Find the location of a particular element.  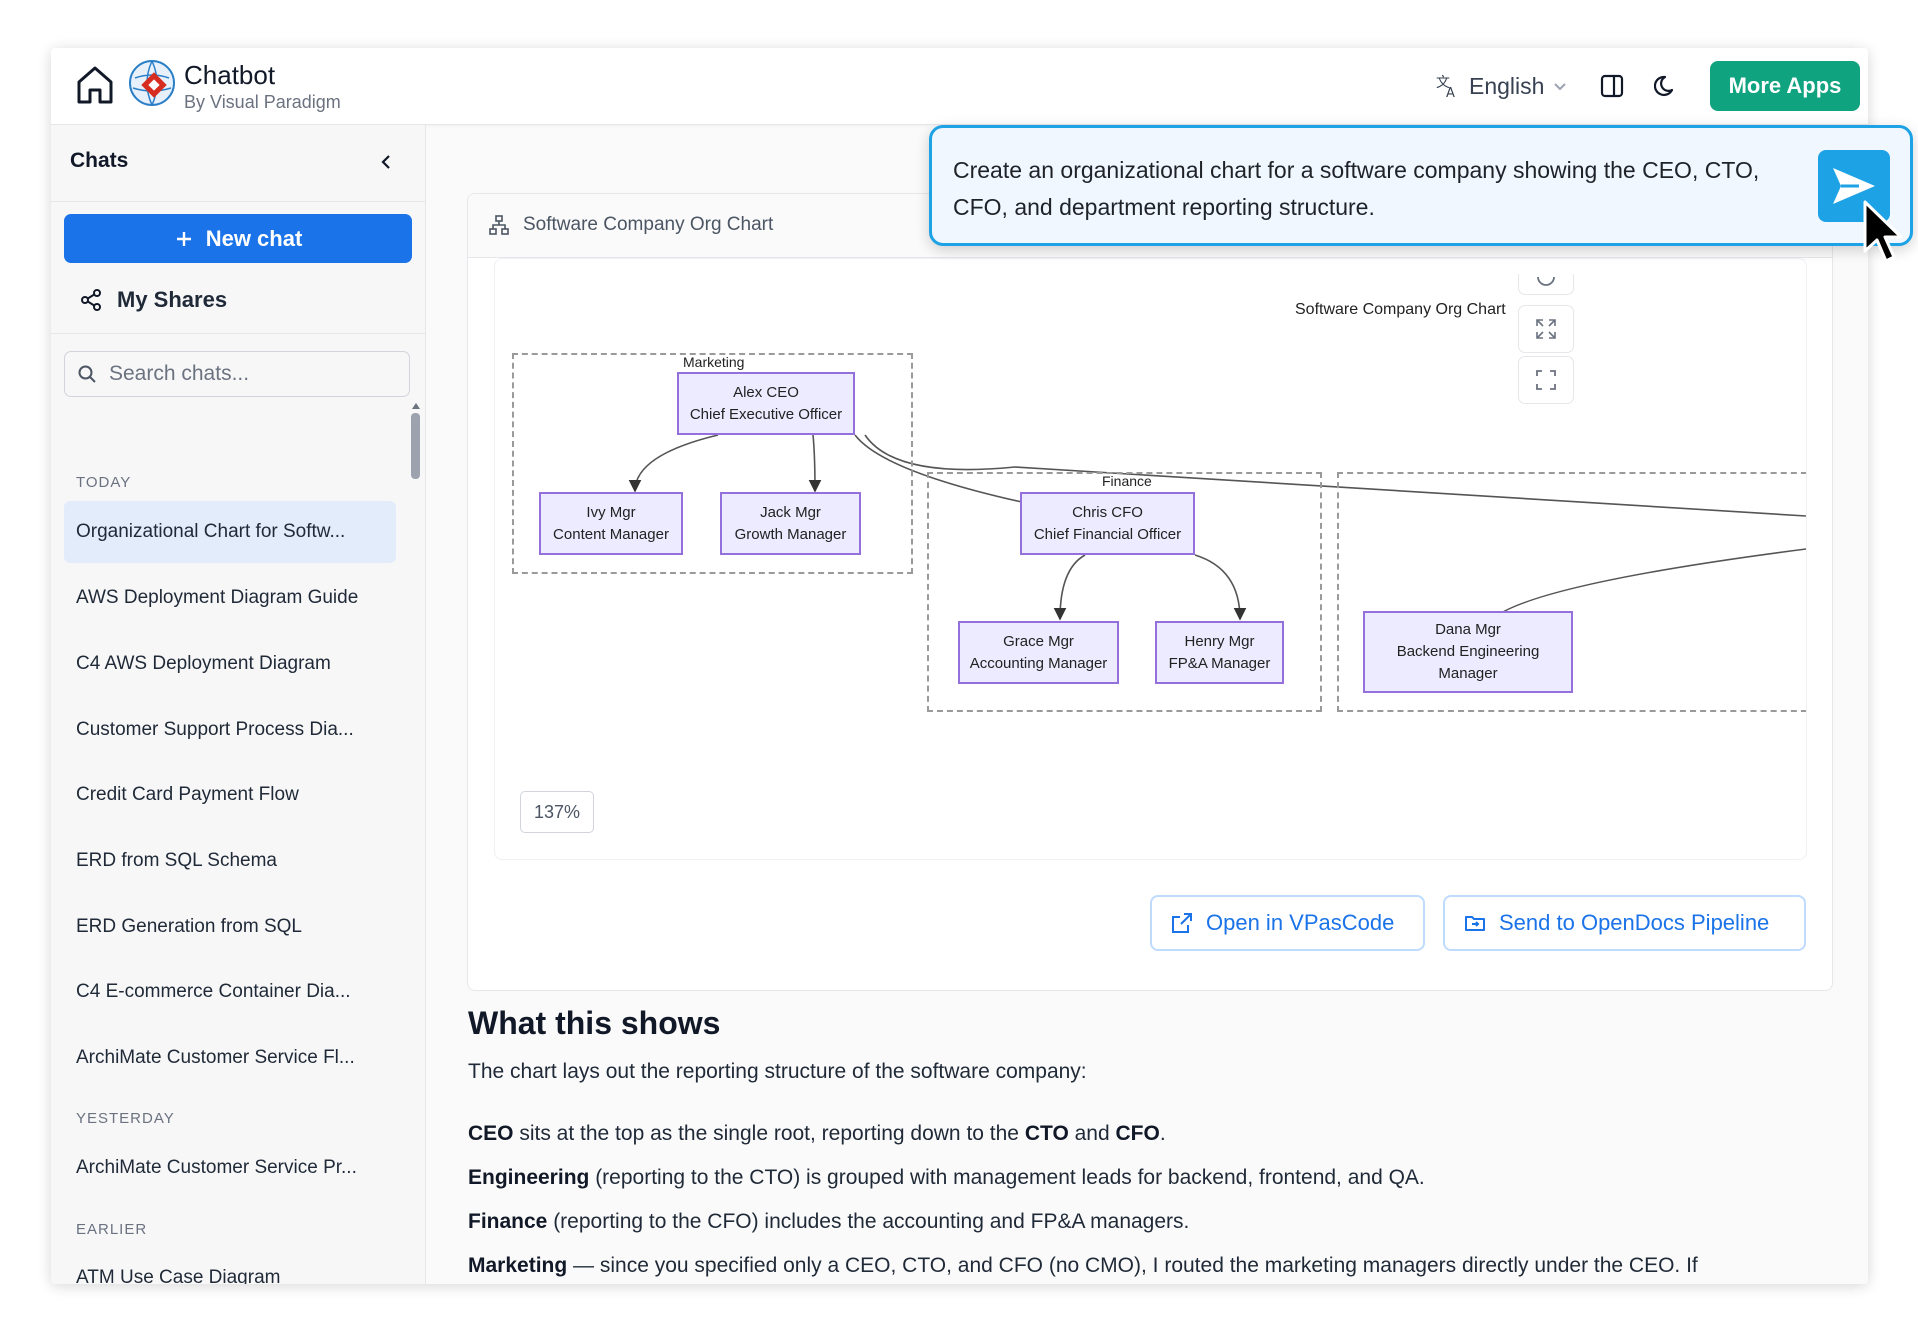

translate-icon: 文A is located at coordinates (1445, 87).